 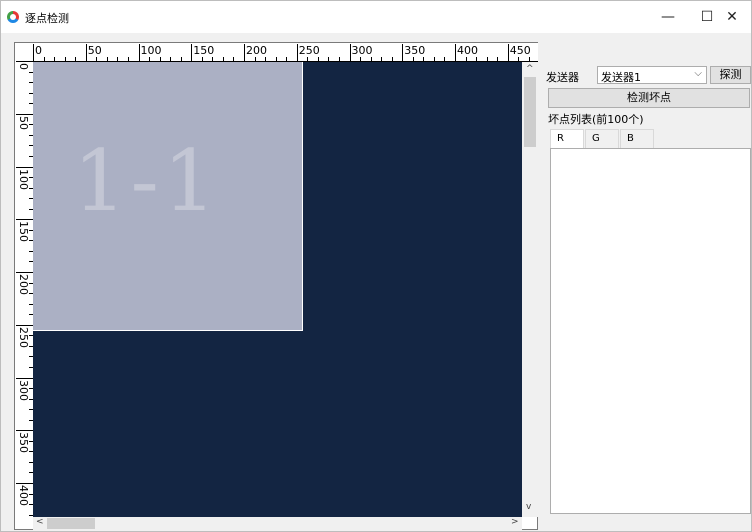 I want to click on vertical-scroll-thumb, so click(x=530, y=112).